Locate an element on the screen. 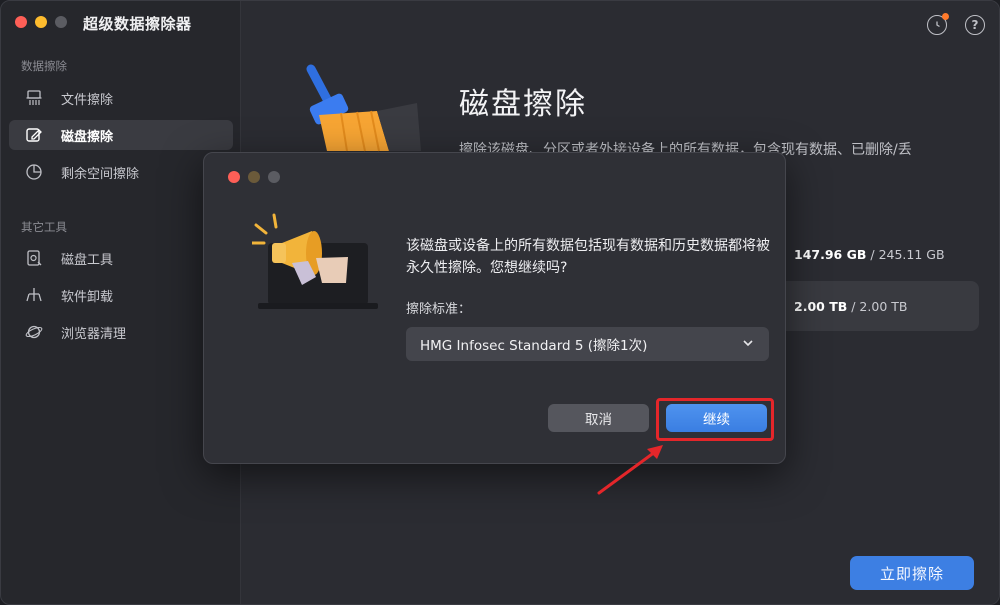 The image size is (1000, 605). wipe-now-button: 立即擦除 is located at coordinates (912, 573).